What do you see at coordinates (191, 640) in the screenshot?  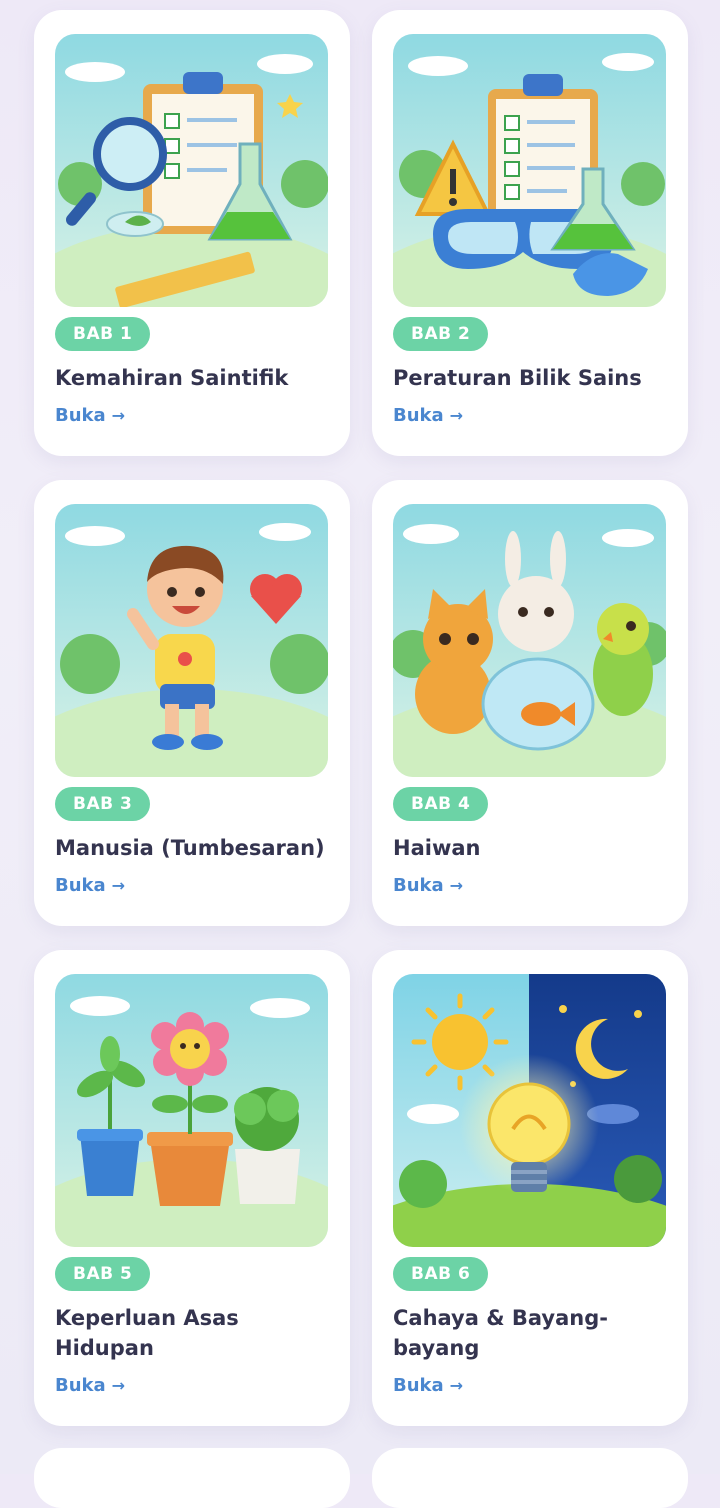 I see `human-growth-illustration` at bounding box center [191, 640].